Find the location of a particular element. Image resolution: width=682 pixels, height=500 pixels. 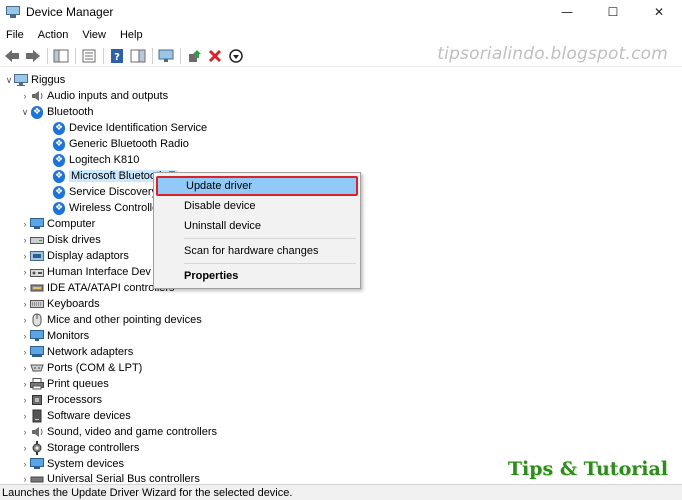

menu-separator is located at coordinates (270, 263).